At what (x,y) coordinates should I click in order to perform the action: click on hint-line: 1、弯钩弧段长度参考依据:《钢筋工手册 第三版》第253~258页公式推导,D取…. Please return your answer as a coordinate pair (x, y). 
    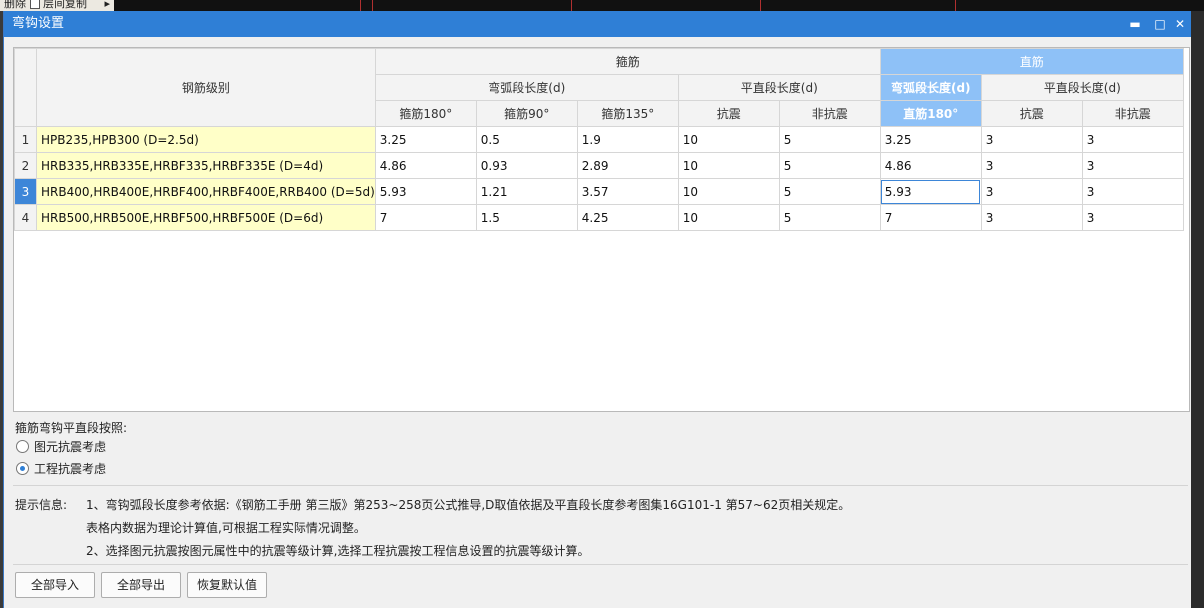
    Looking at the image, I should click on (468, 505).